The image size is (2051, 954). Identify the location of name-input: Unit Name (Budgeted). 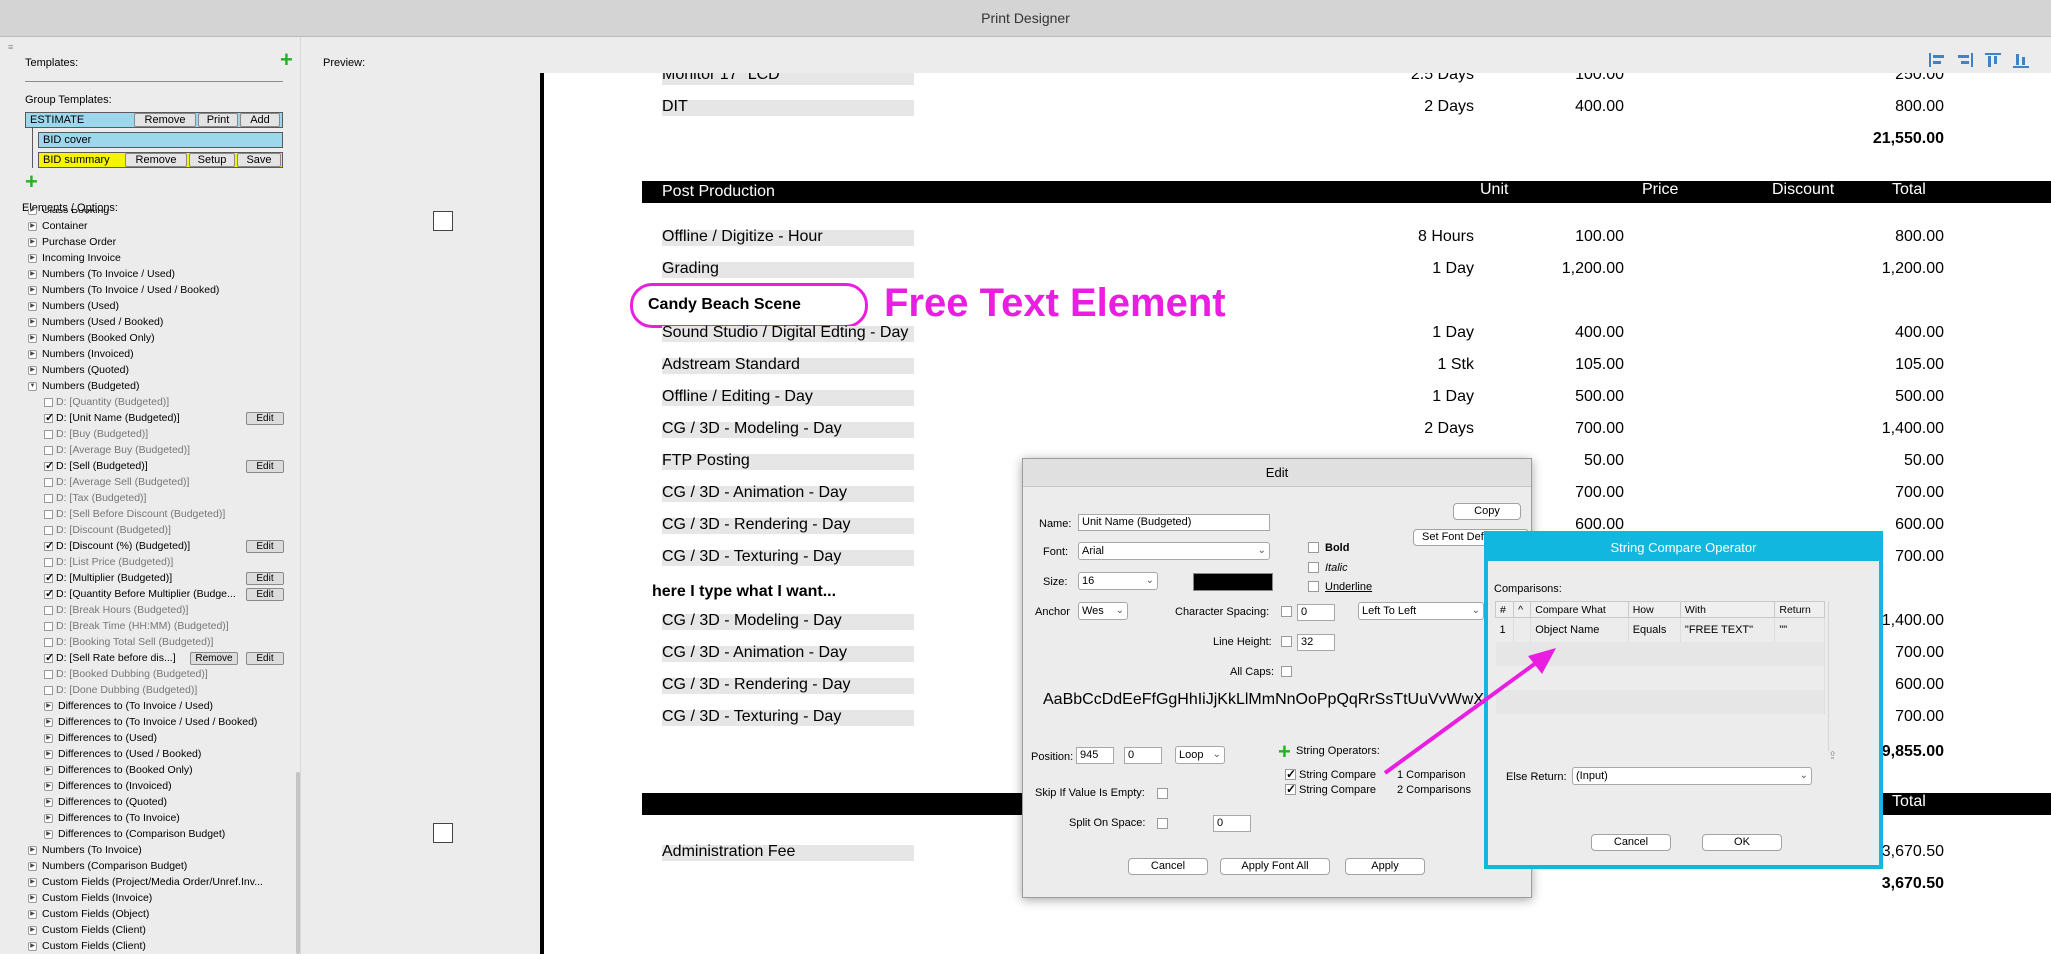
(1174, 522).